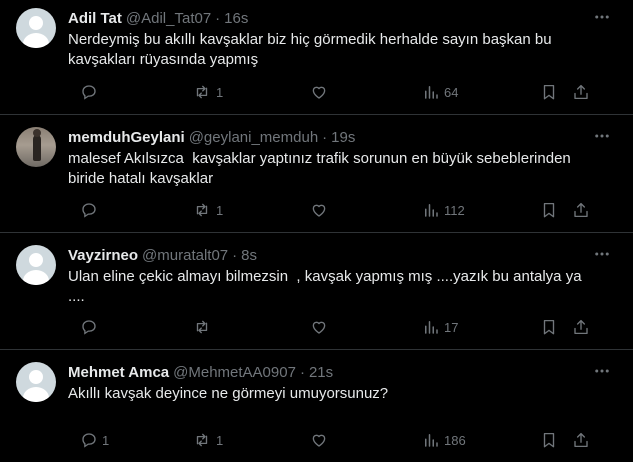 Image resolution: width=633 pixels, height=462 pixels. I want to click on timestamp: 21s, so click(321, 372).